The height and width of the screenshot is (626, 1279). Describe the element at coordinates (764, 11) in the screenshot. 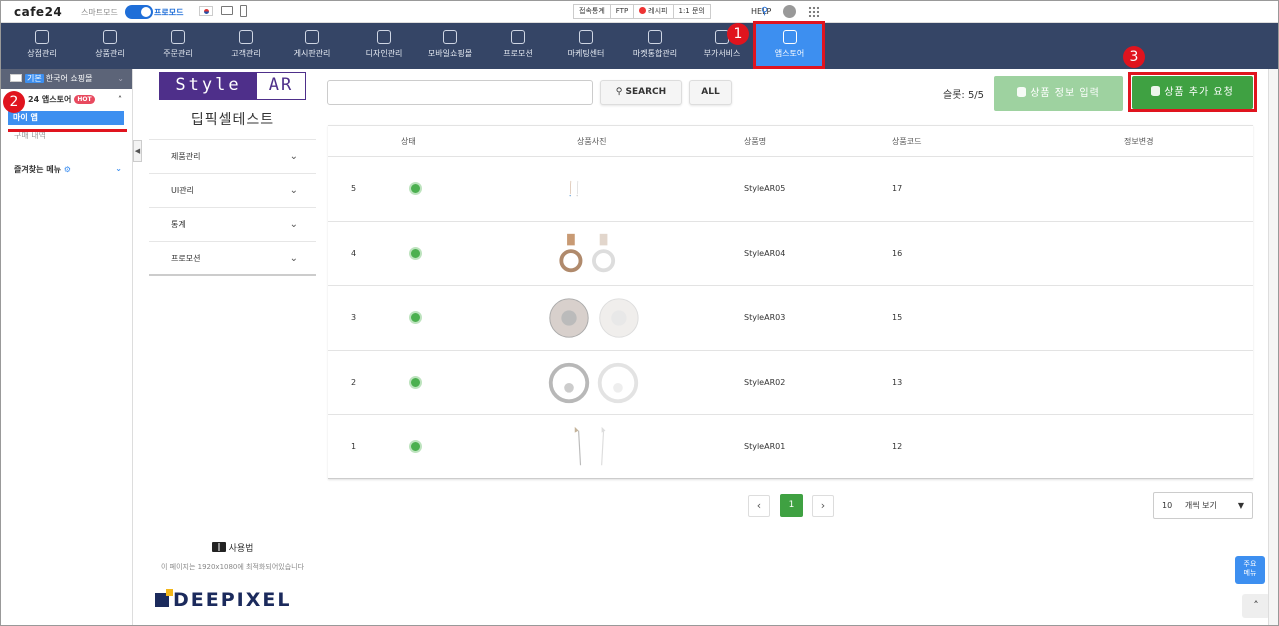

I see `search-icon: ⚲` at that location.